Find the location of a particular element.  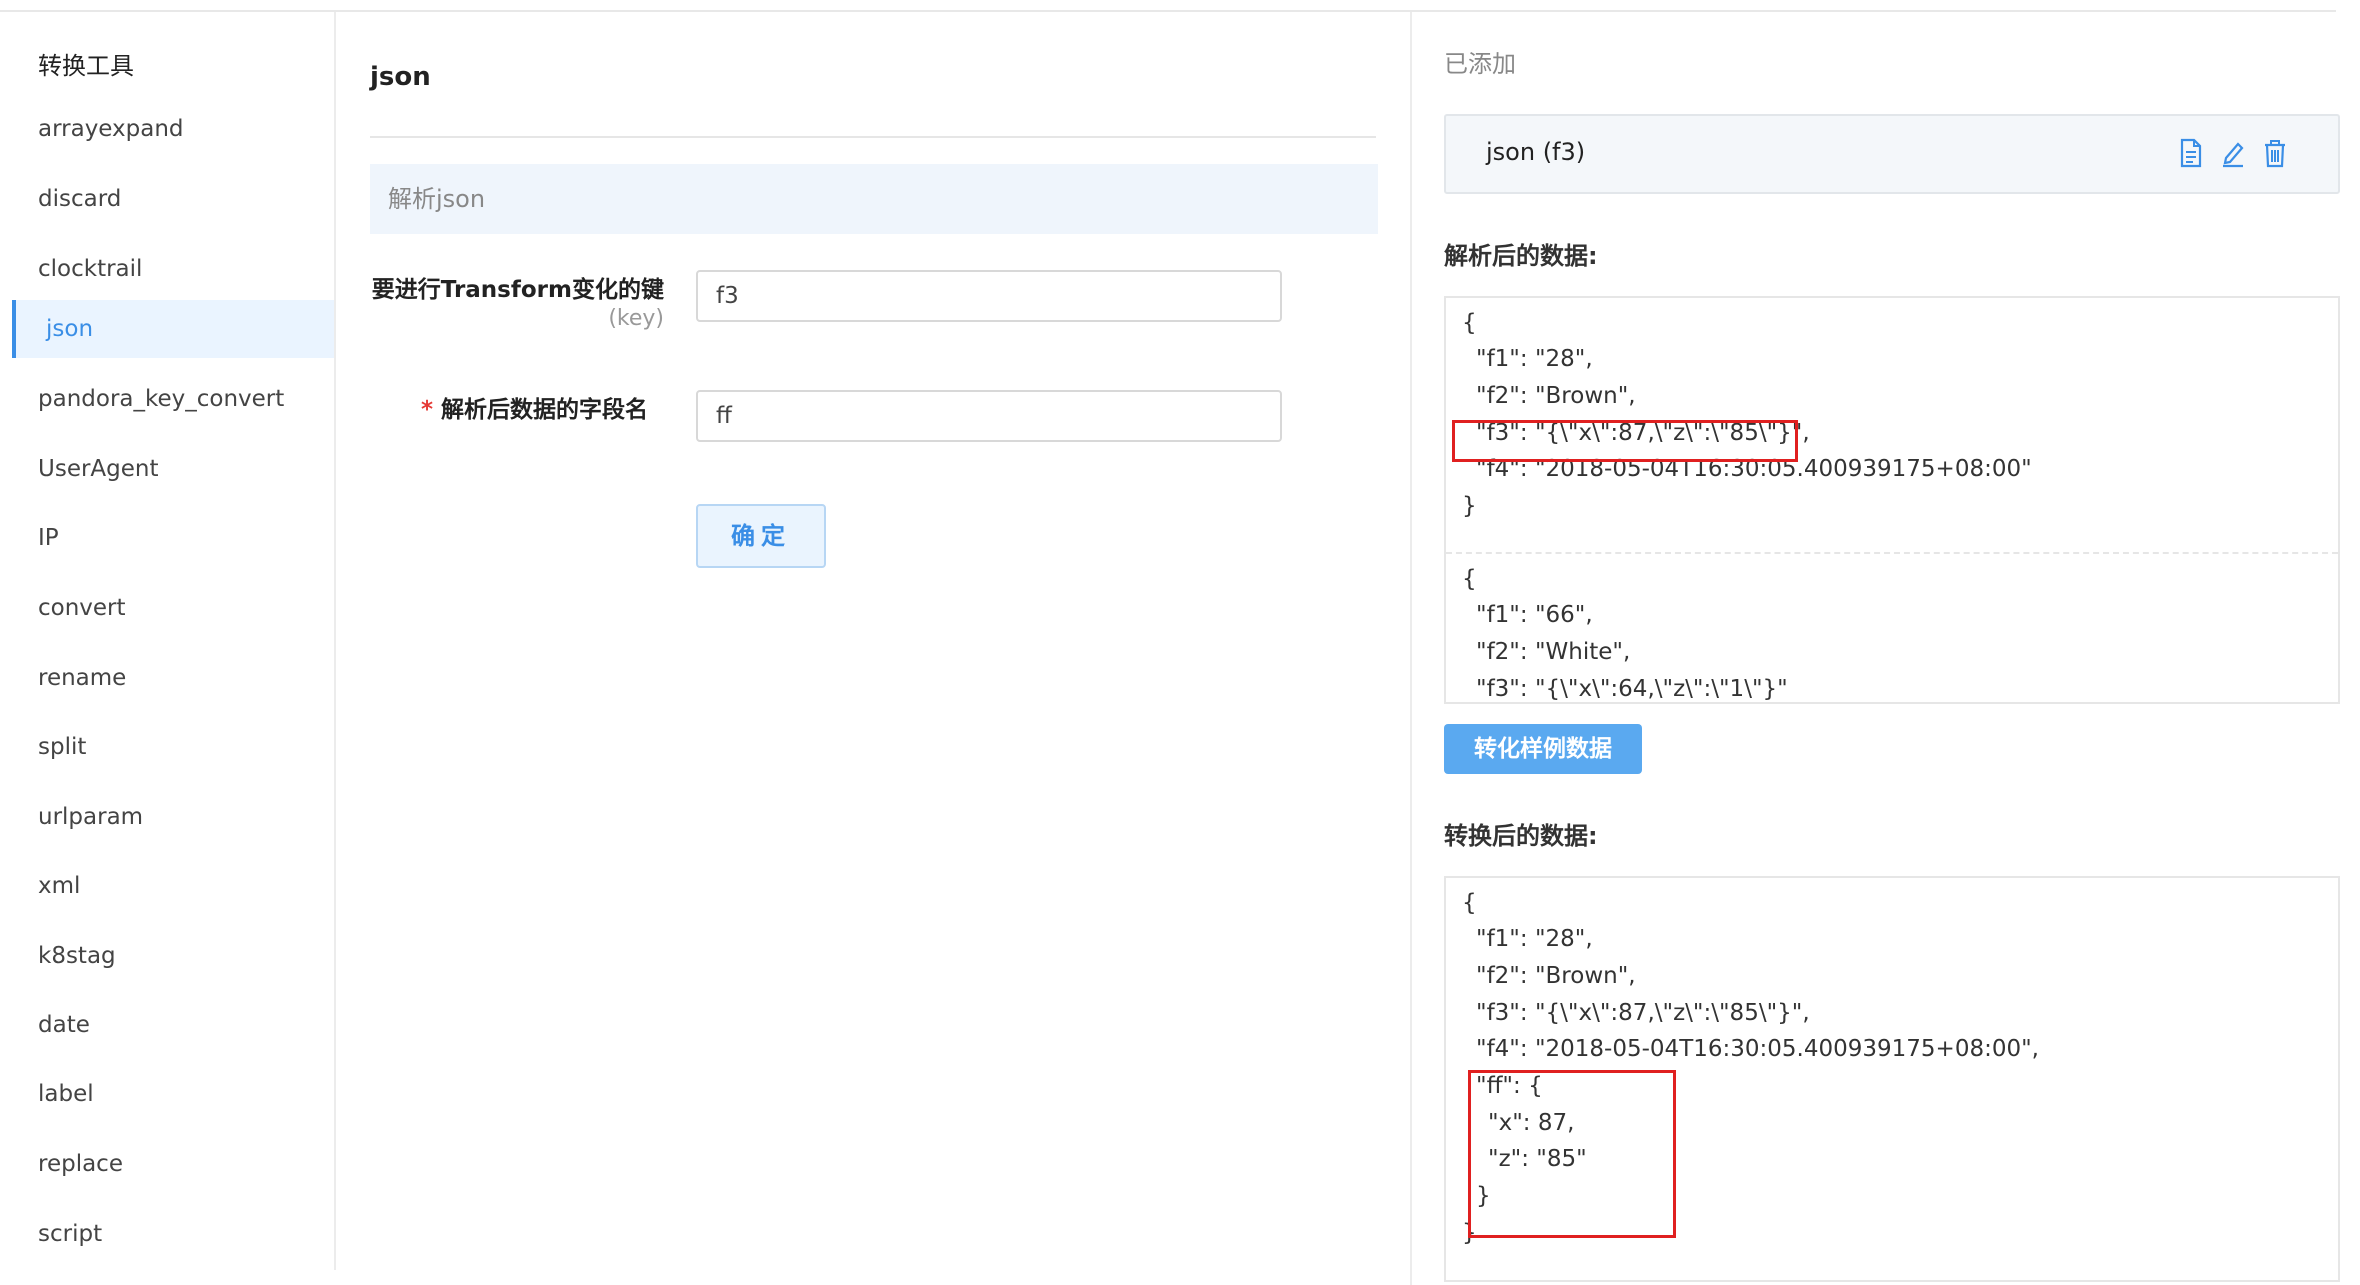

edit-icon is located at coordinates (2233, 153).